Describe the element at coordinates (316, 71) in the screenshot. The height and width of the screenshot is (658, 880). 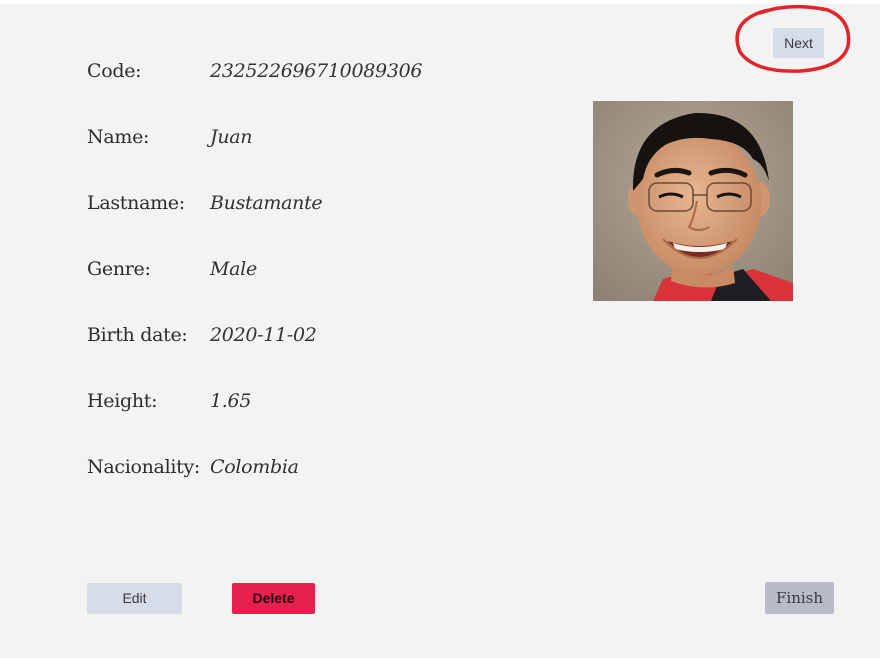
I see `code-value: 232522696710089306` at that location.